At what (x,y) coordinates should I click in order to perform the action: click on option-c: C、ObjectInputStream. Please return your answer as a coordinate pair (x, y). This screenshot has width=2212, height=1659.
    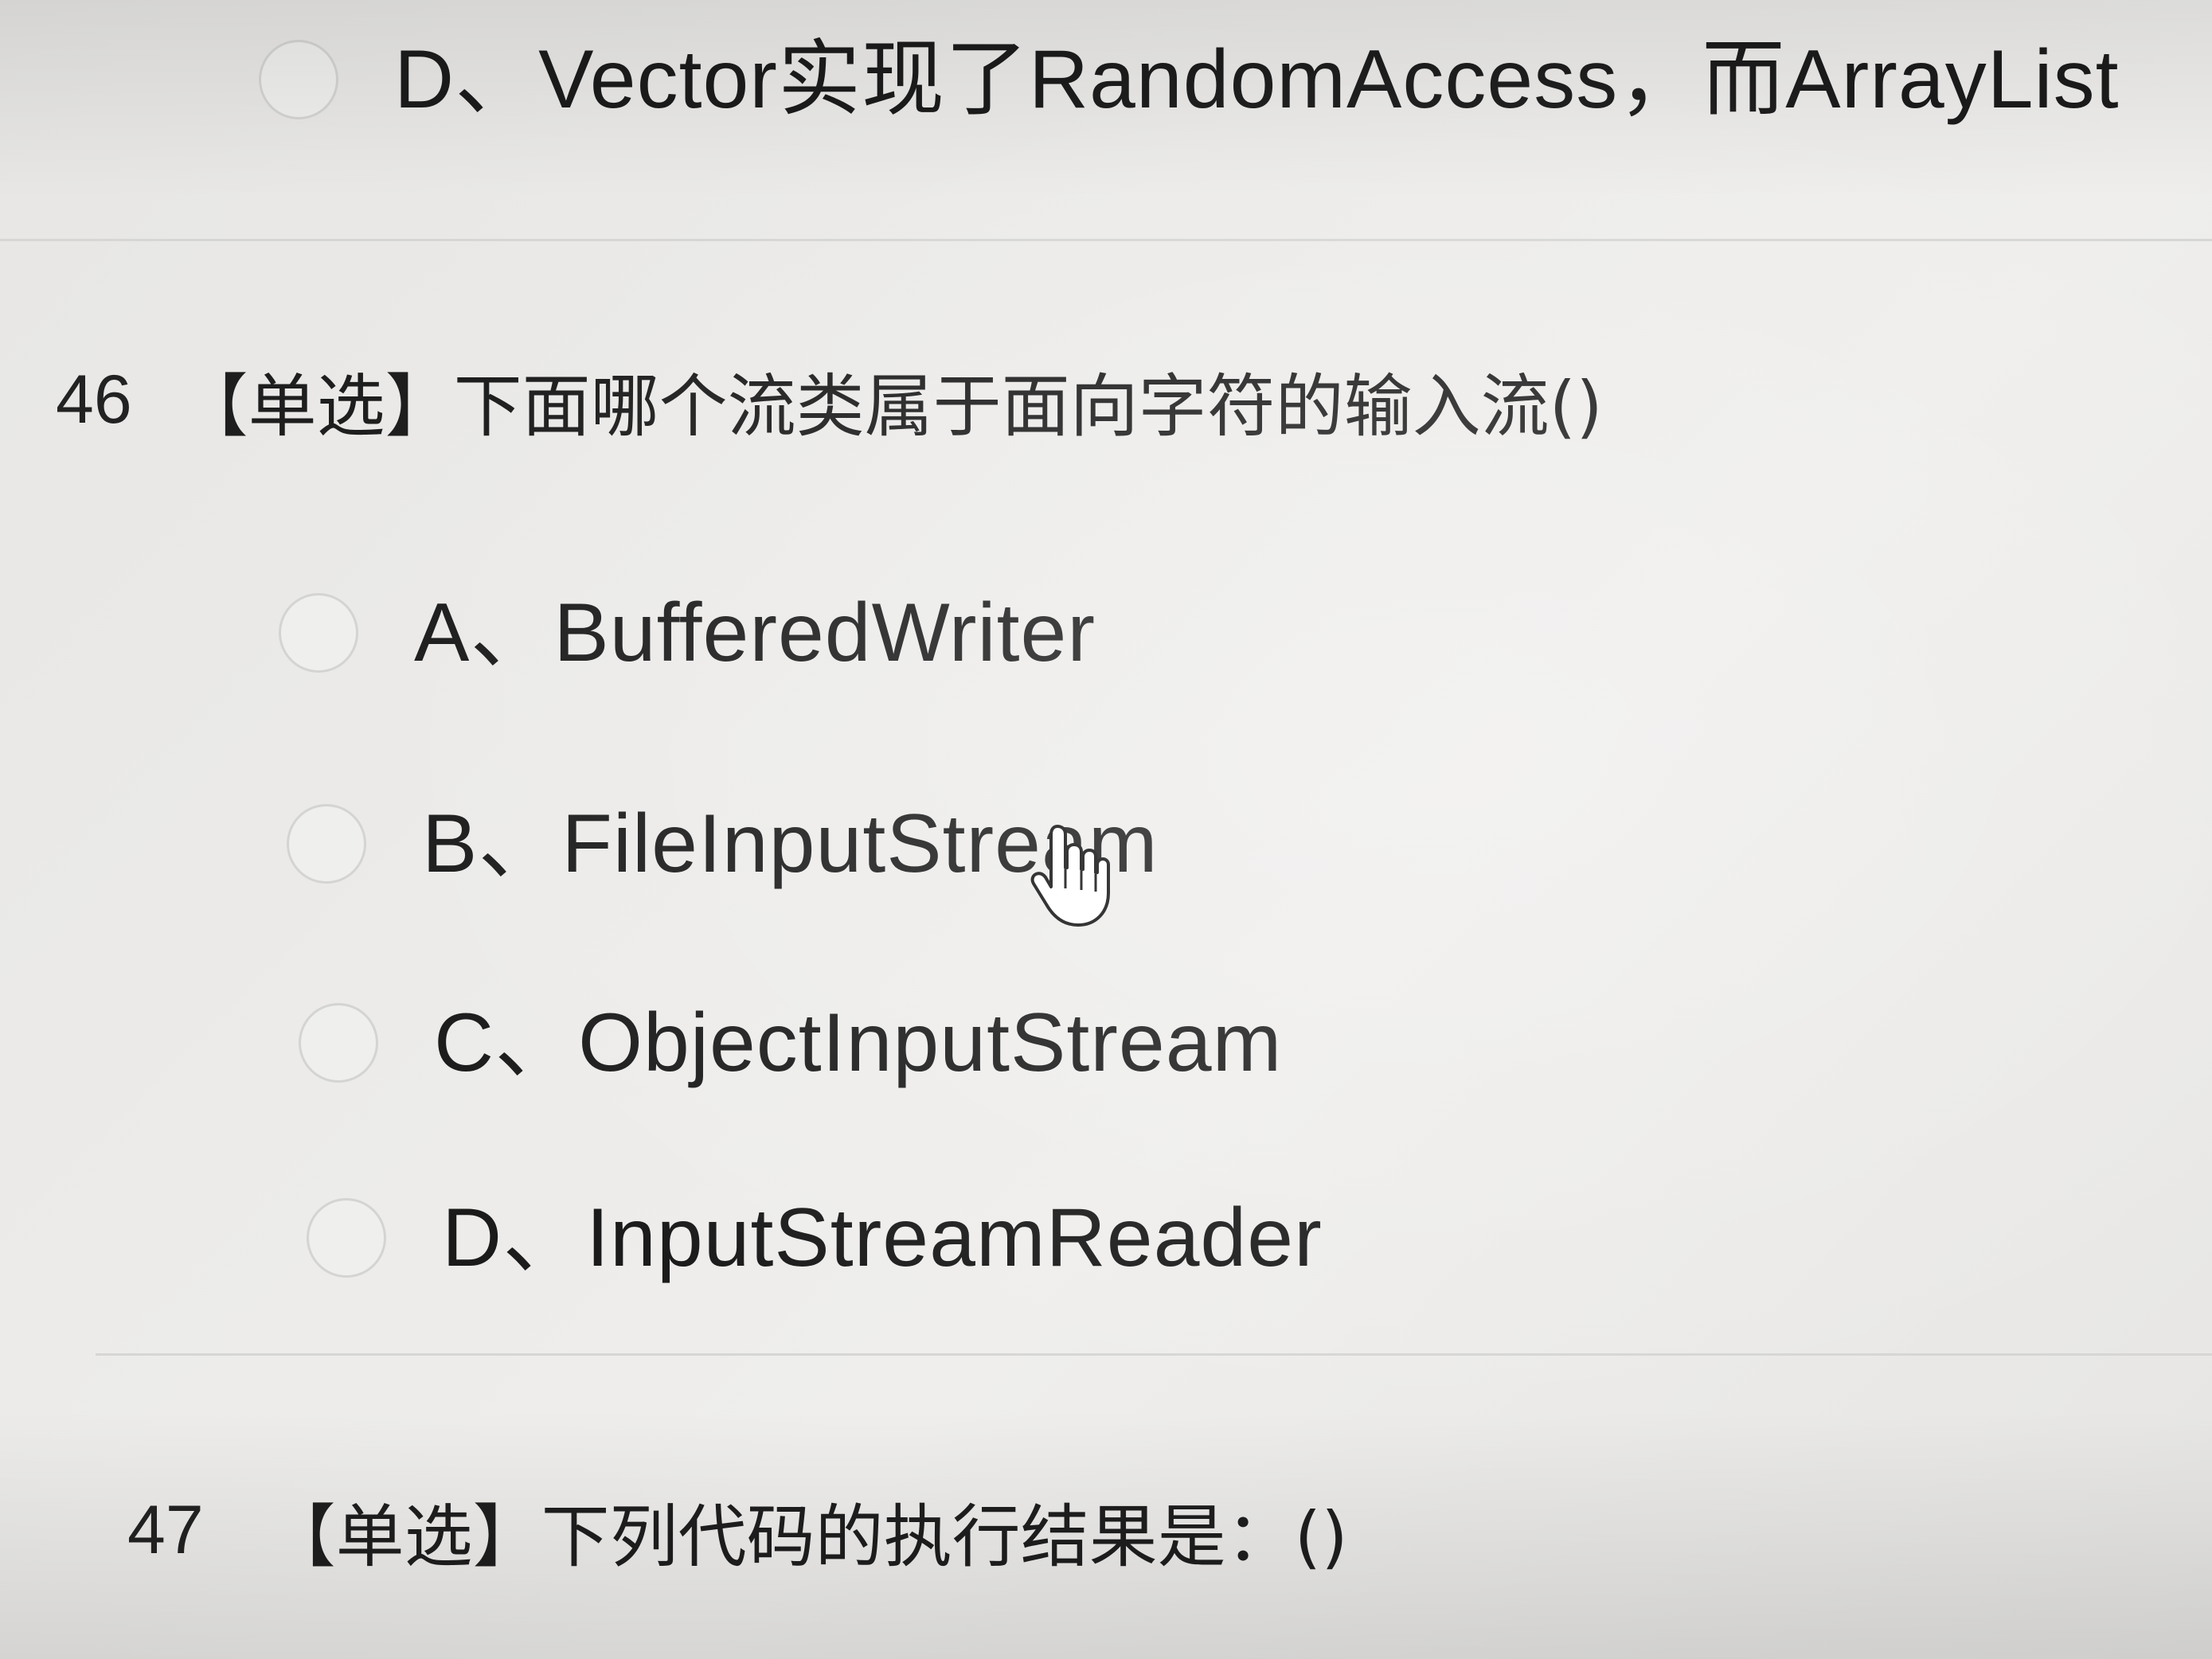
    Looking at the image, I should click on (790, 1043).